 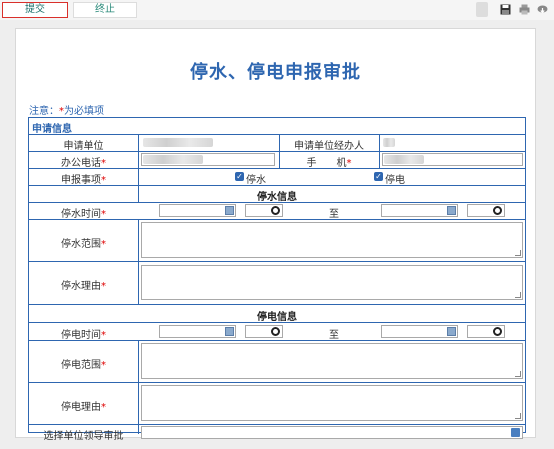 What do you see at coordinates (83, 214) in the screenshot?
I see `water-time-label: 停水时间*` at bounding box center [83, 214].